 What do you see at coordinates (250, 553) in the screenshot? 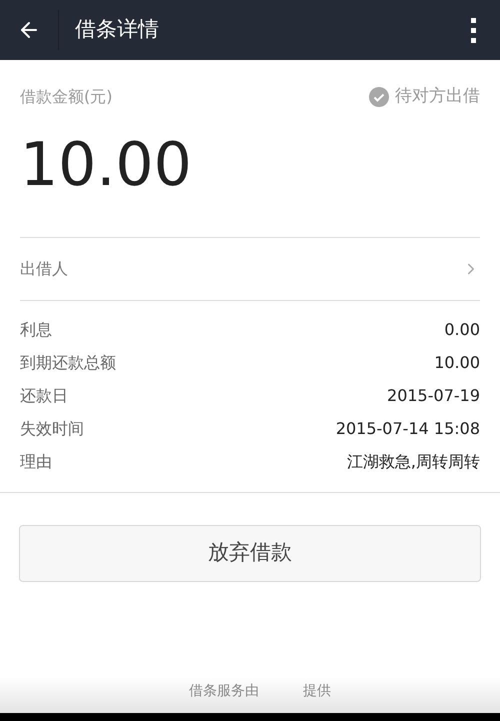
I see `give-up-button: 放弃借款` at bounding box center [250, 553].